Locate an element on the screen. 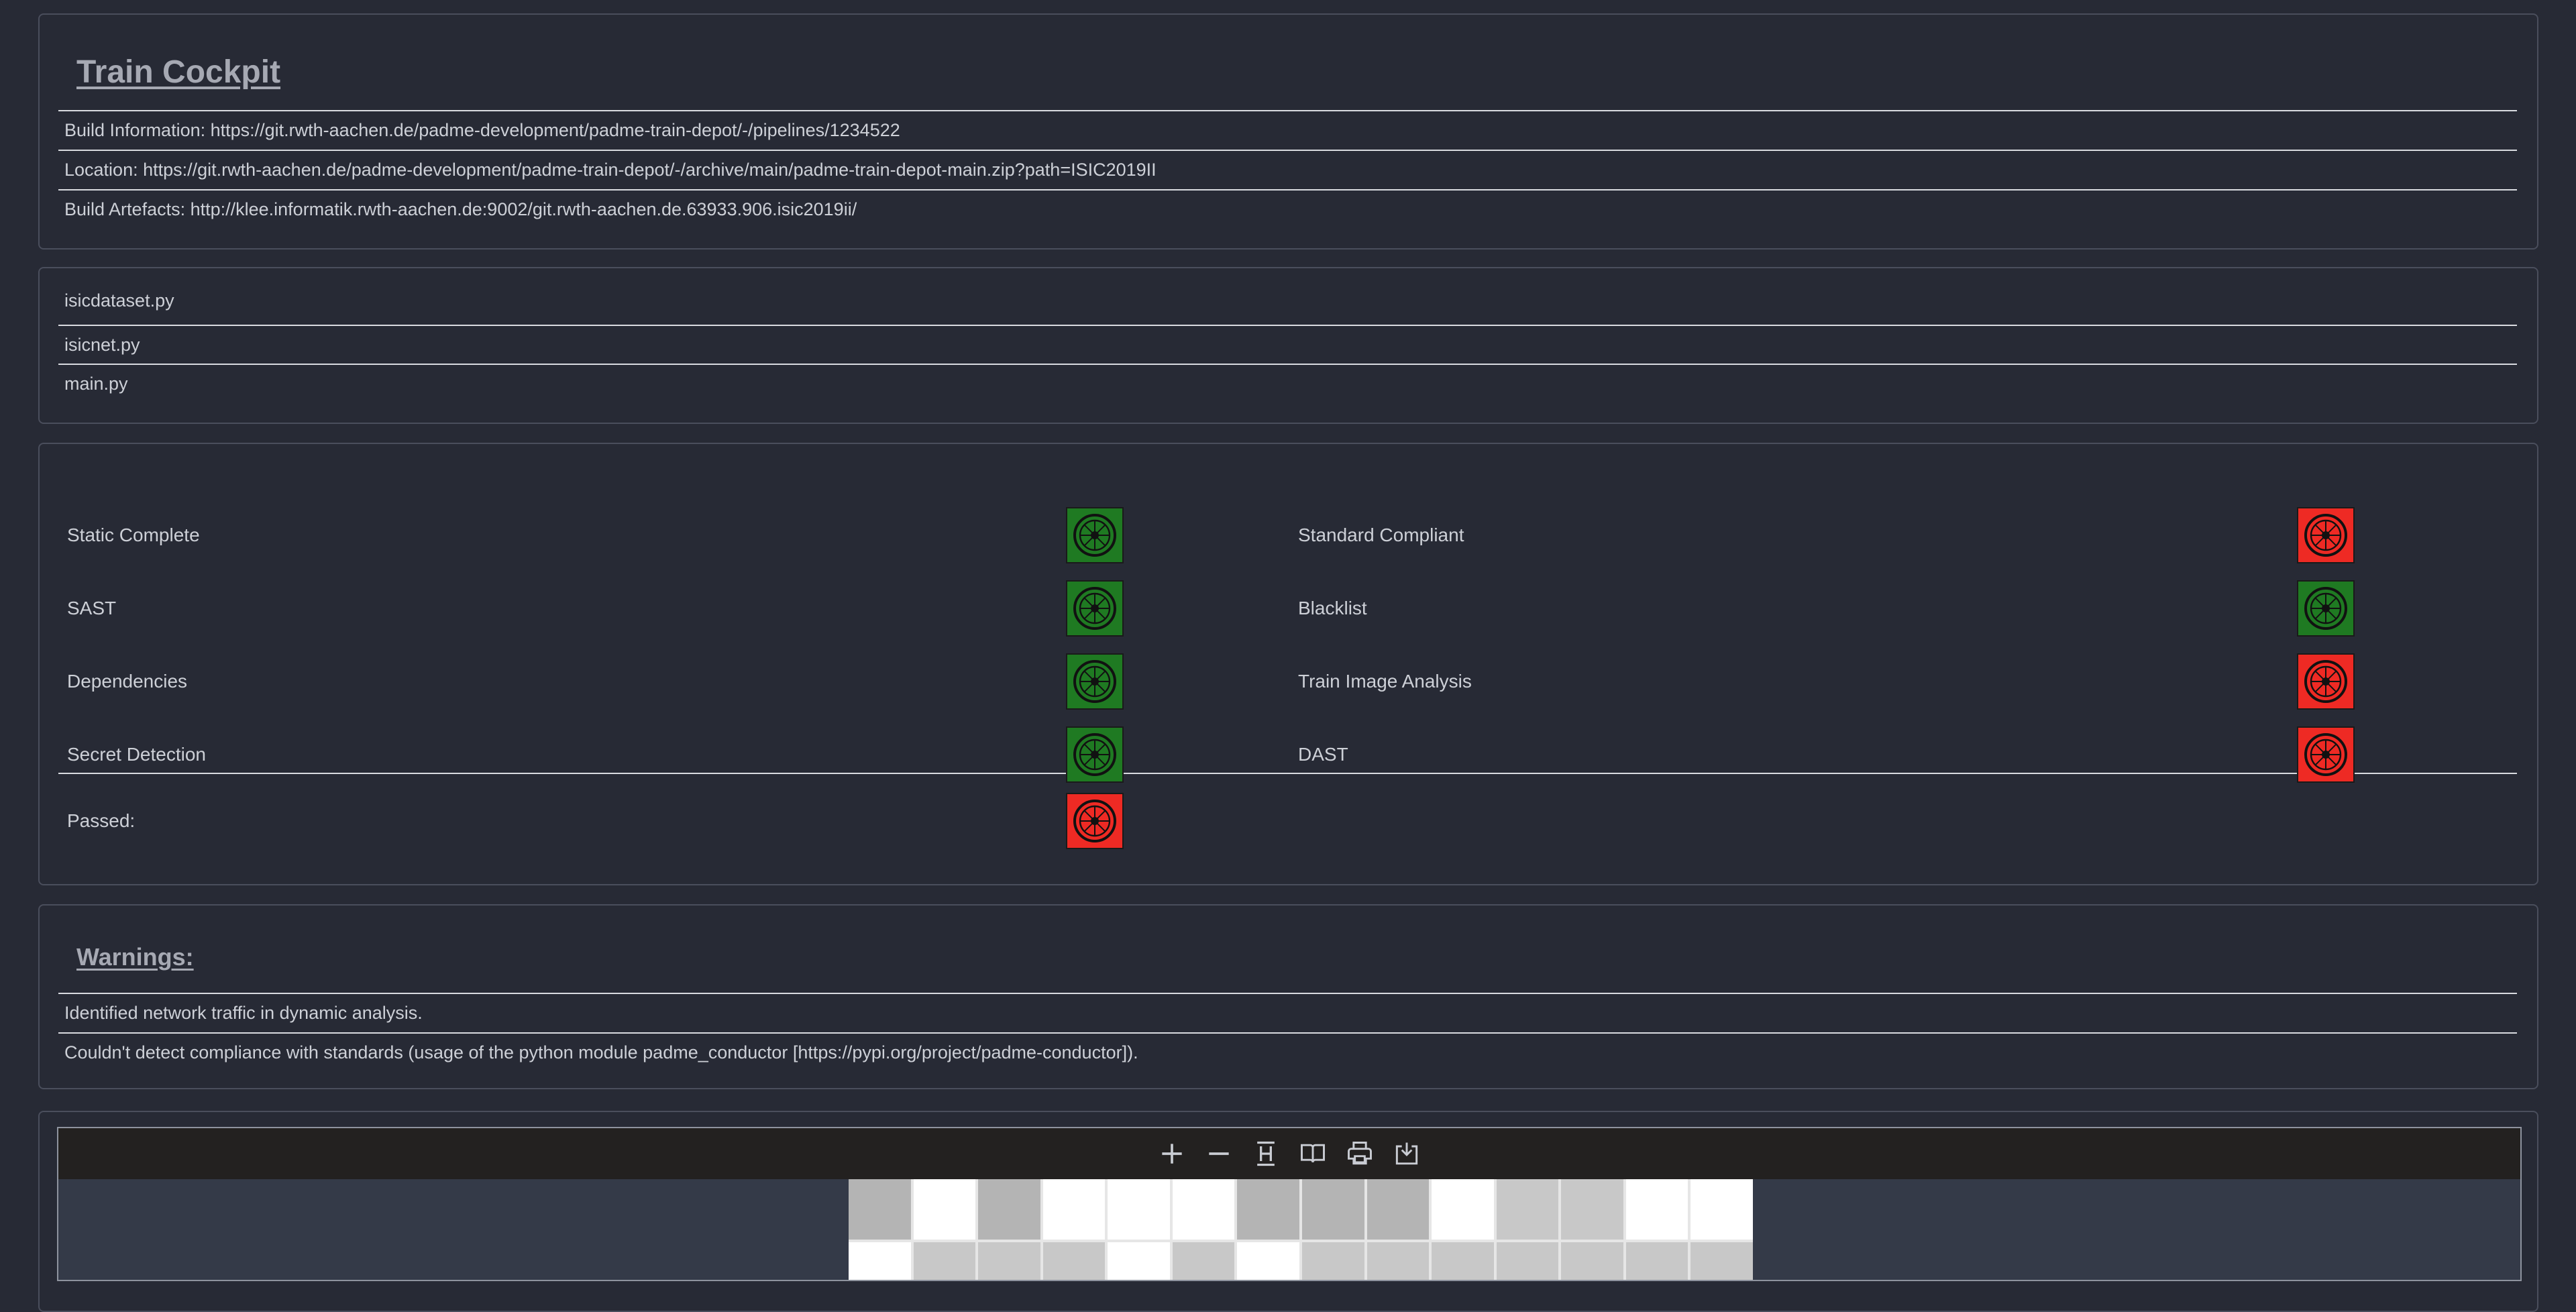  print-icon is located at coordinates (1360, 1154).